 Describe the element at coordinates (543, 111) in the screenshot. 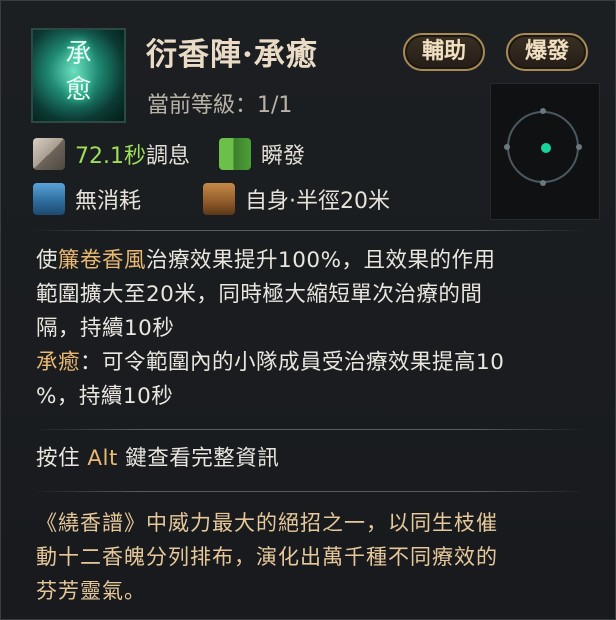

I see `range-tick-top` at that location.